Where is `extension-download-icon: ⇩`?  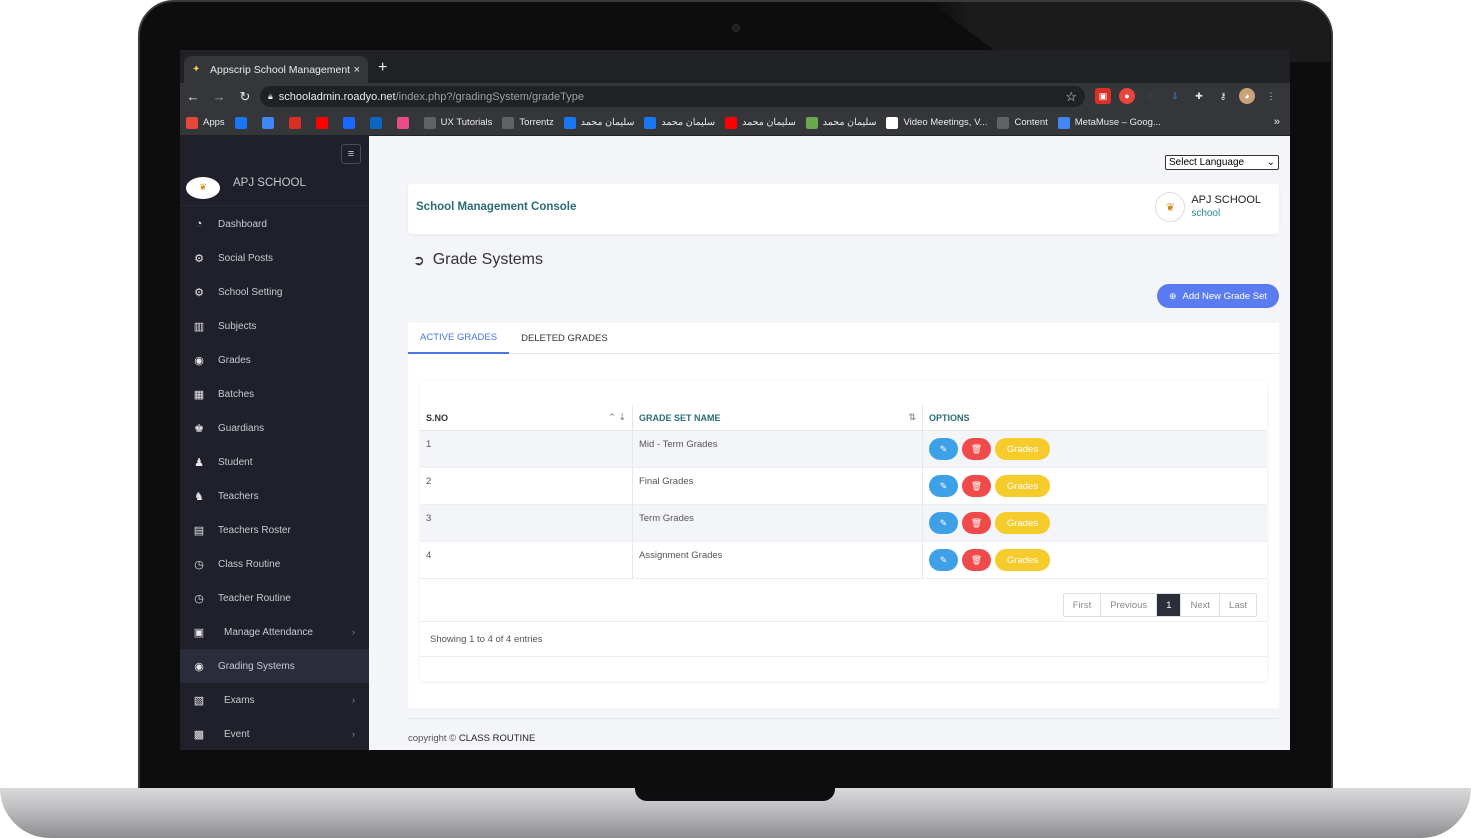 extension-download-icon: ⇩ is located at coordinates (1175, 96).